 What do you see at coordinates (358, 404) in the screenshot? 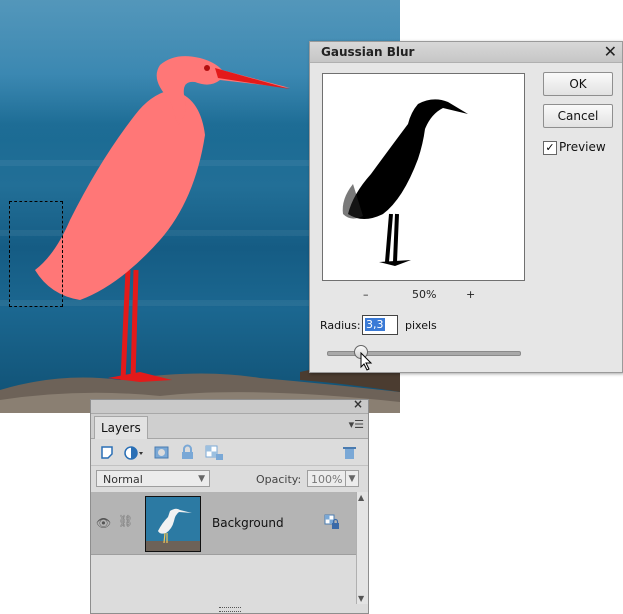
I see `close-icon: ×` at bounding box center [358, 404].